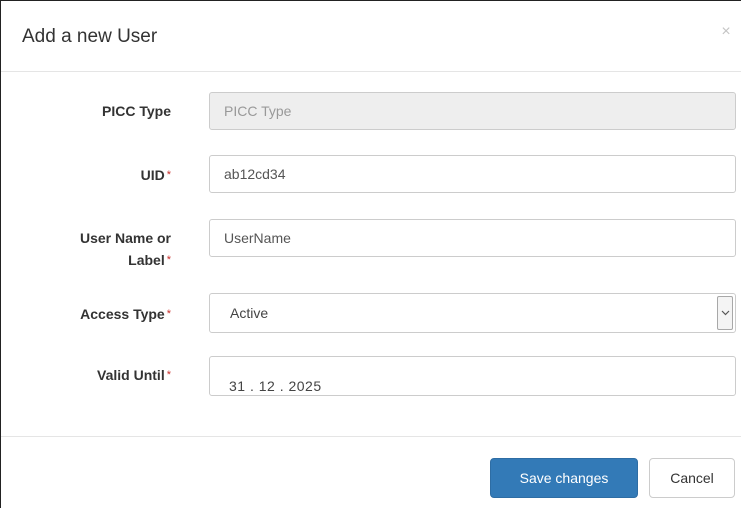 This screenshot has height=509, width=741. What do you see at coordinates (91, 175) in the screenshot?
I see `uid-label: UID *` at bounding box center [91, 175].